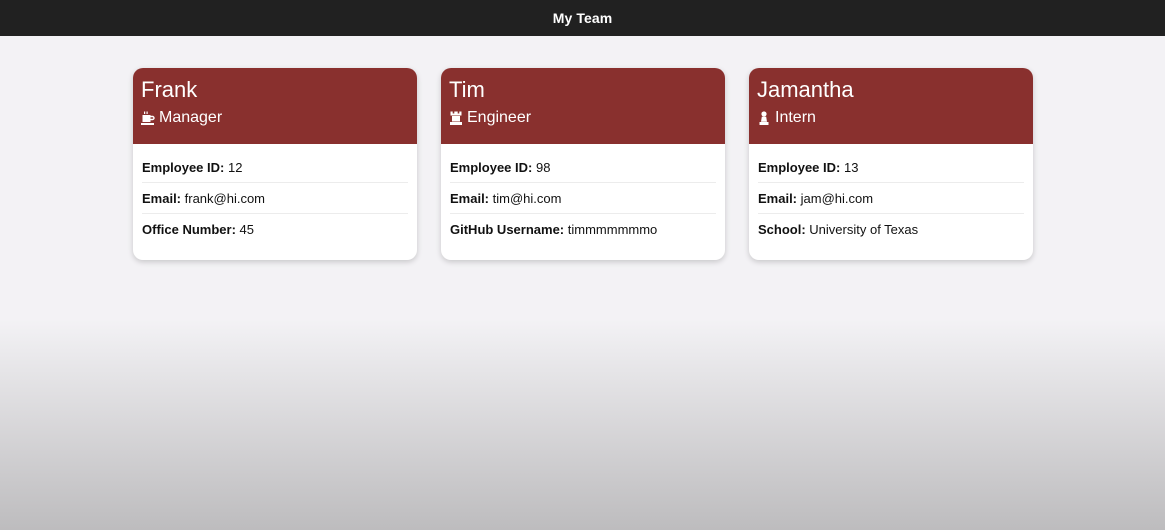 This screenshot has height=530, width=1165. What do you see at coordinates (191, 117) in the screenshot?
I see `role-label: Manager` at bounding box center [191, 117].